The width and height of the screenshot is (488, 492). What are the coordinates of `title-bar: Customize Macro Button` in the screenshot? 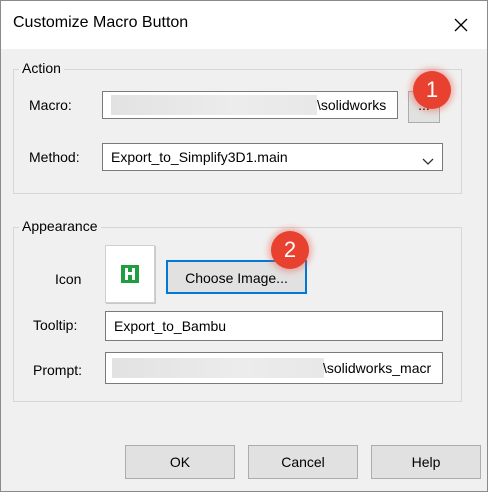 It's located at (244, 25).